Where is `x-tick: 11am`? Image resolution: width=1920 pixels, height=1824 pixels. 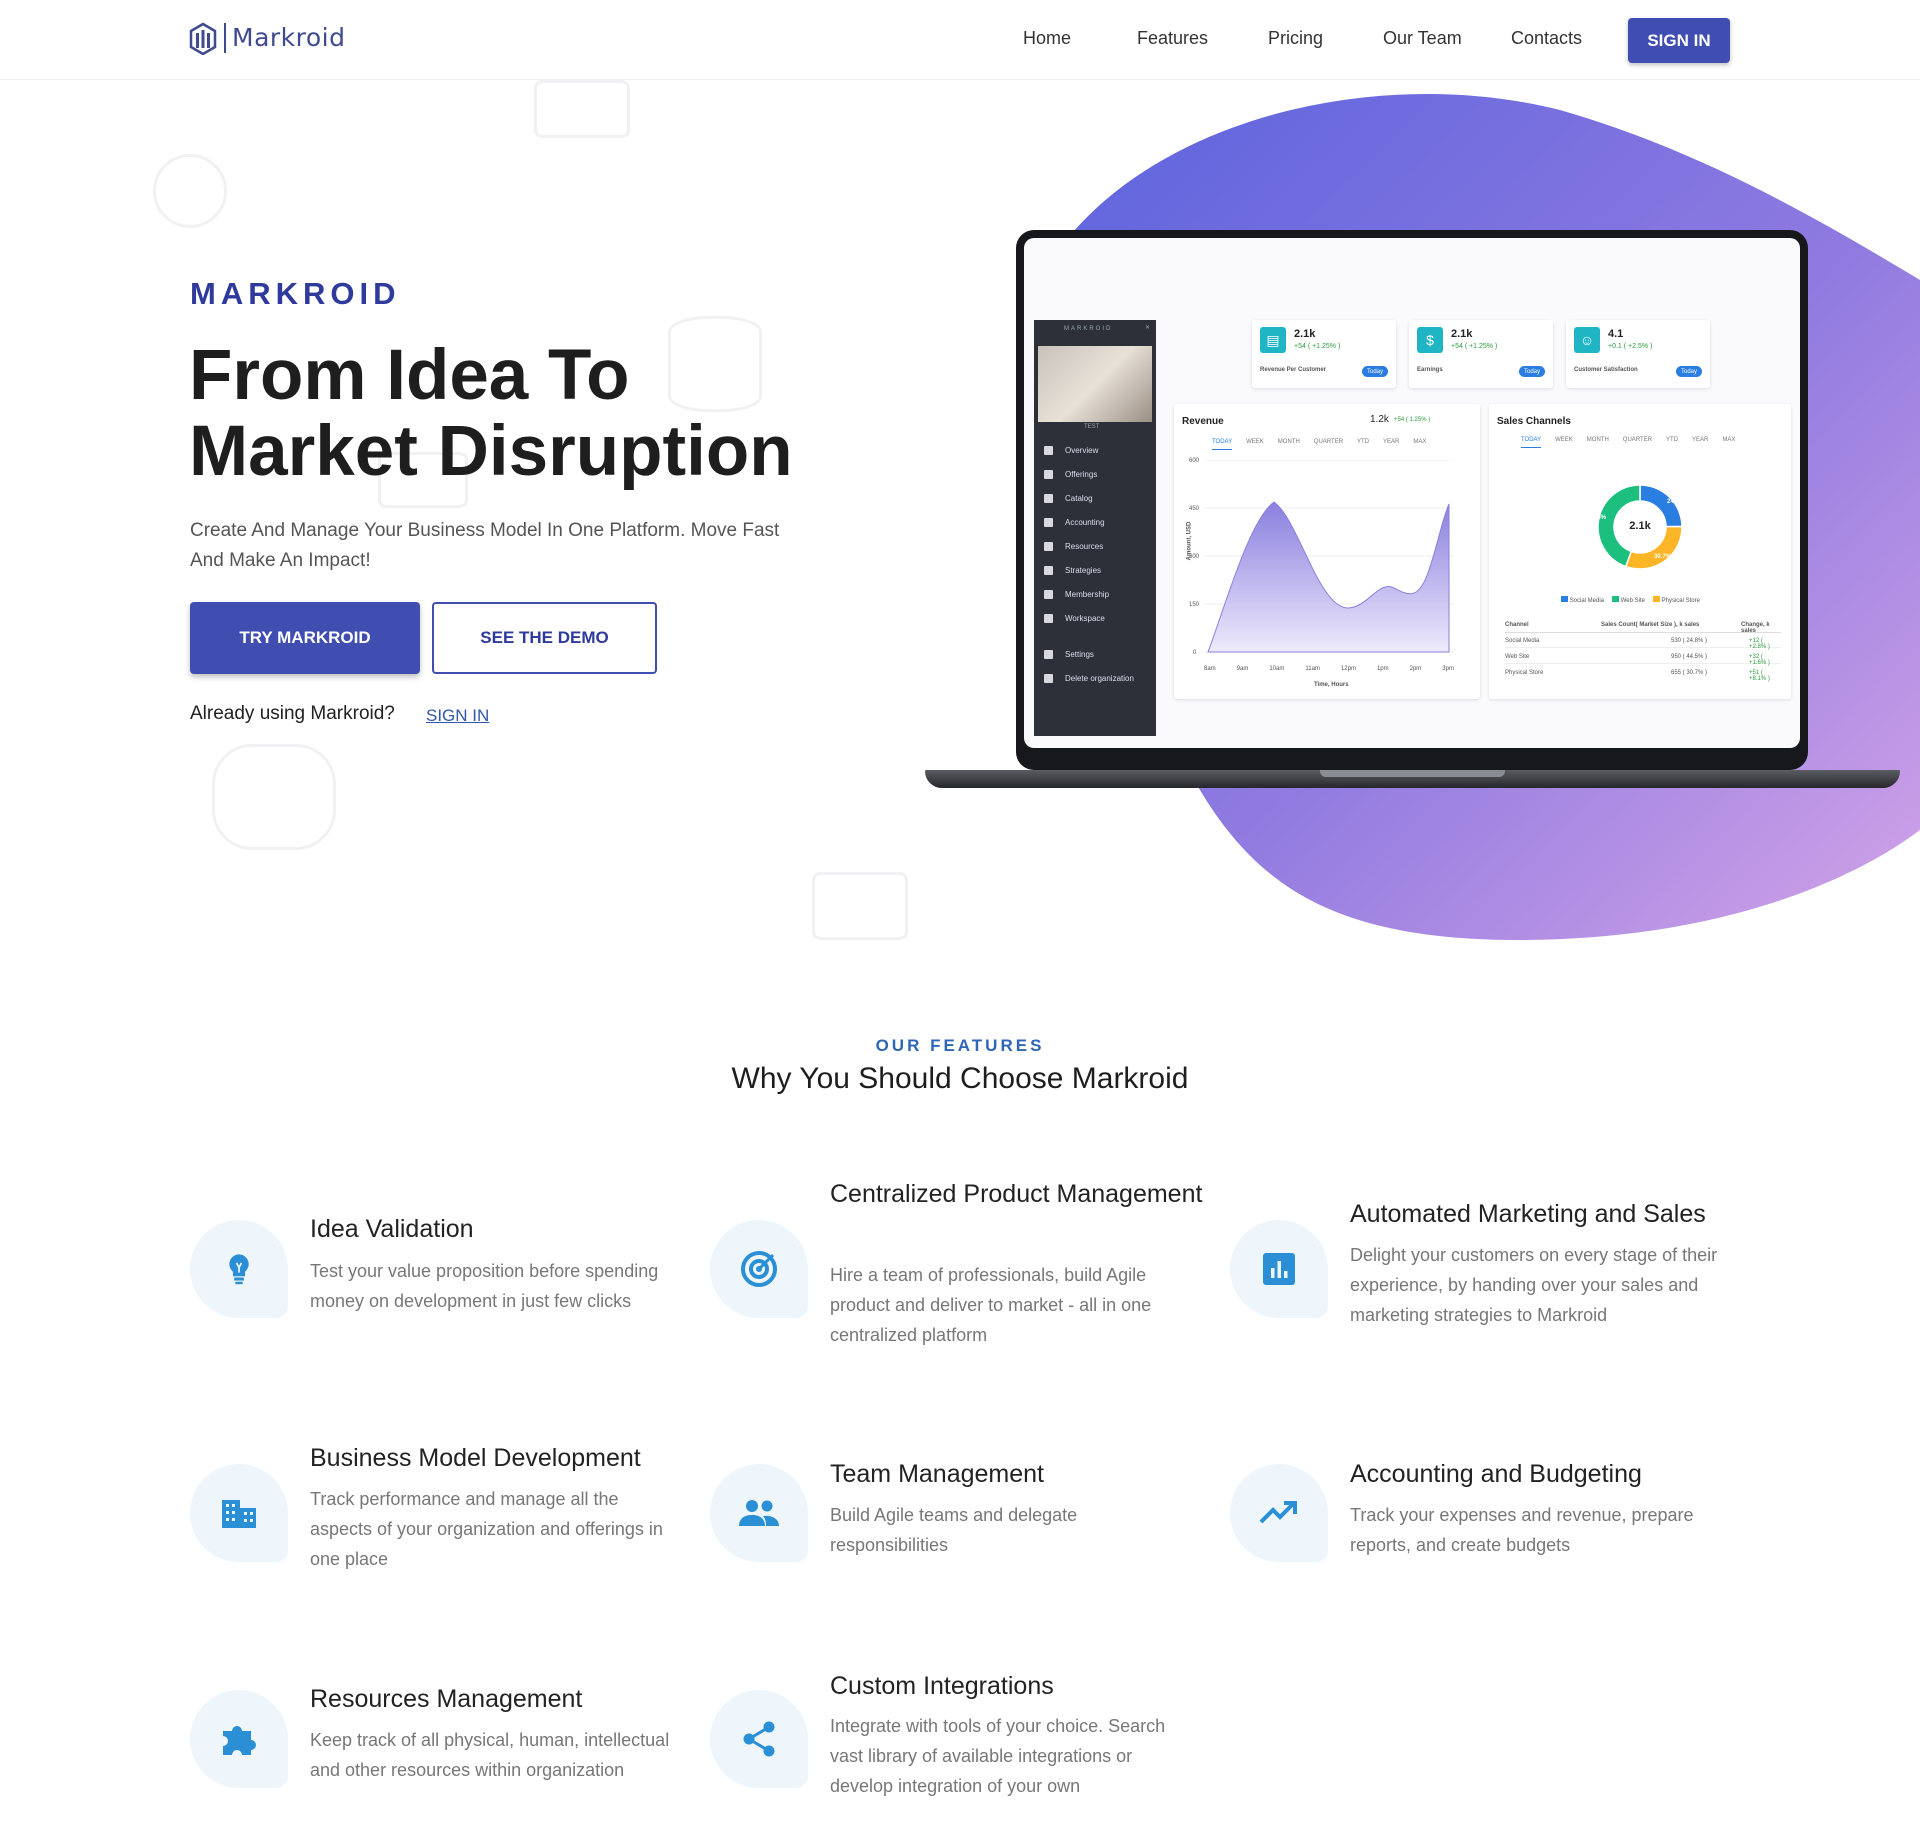 x-tick: 11am is located at coordinates (1312, 669).